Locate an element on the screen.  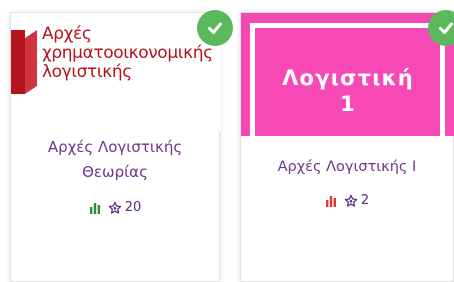
course-image-title: Λογιστική 1 is located at coordinates (347, 91).